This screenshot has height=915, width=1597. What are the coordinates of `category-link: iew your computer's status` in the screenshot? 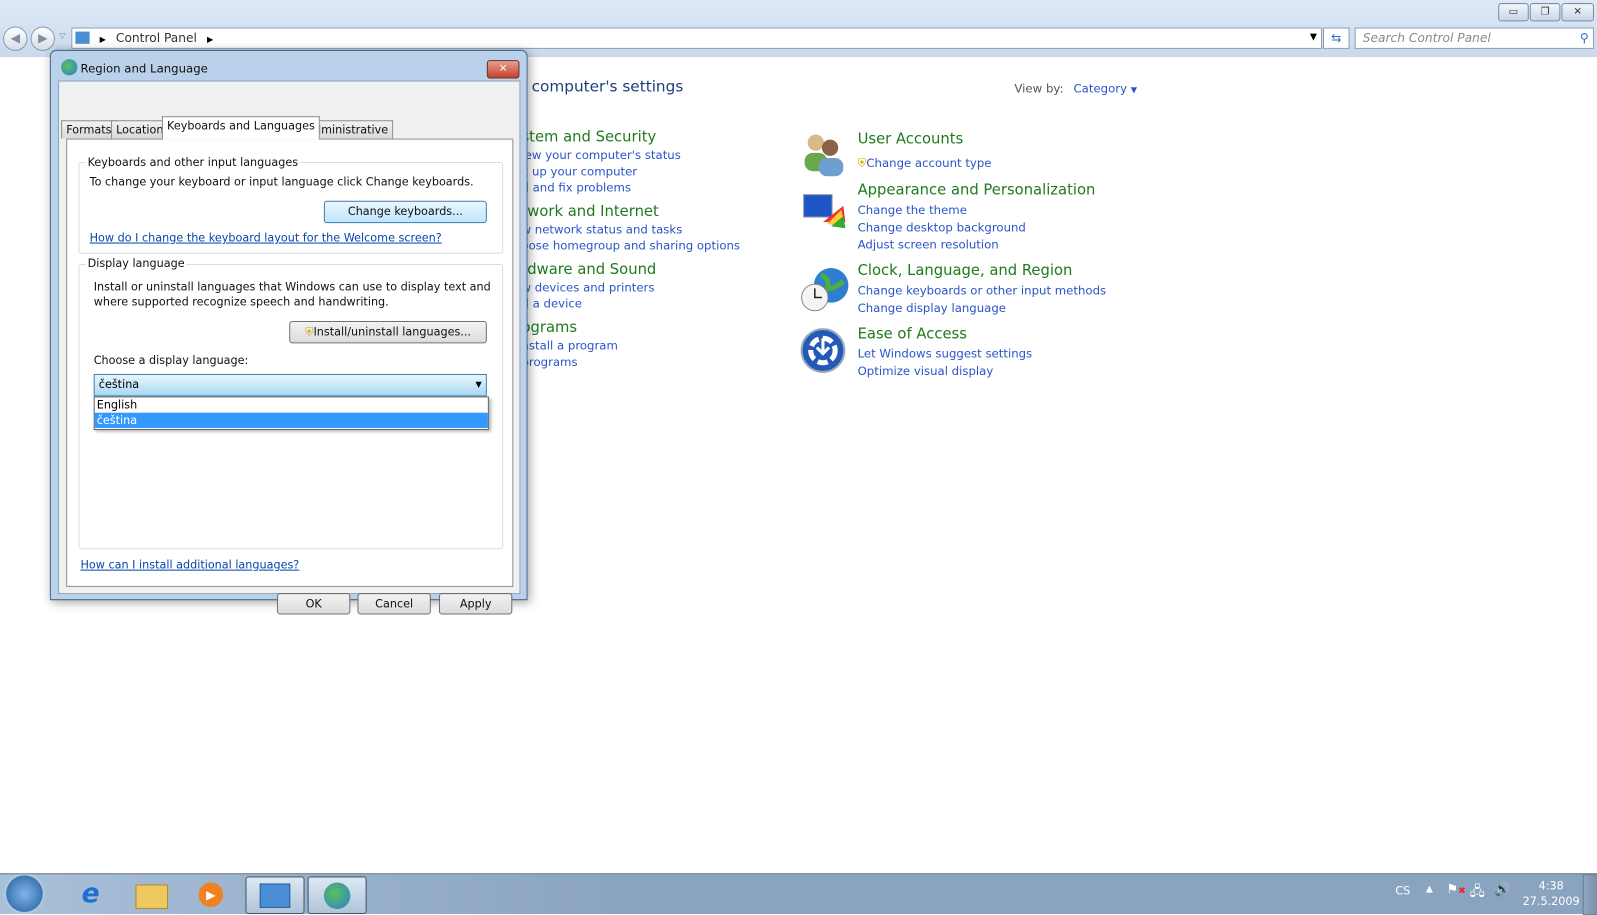 It's located at (658, 155).